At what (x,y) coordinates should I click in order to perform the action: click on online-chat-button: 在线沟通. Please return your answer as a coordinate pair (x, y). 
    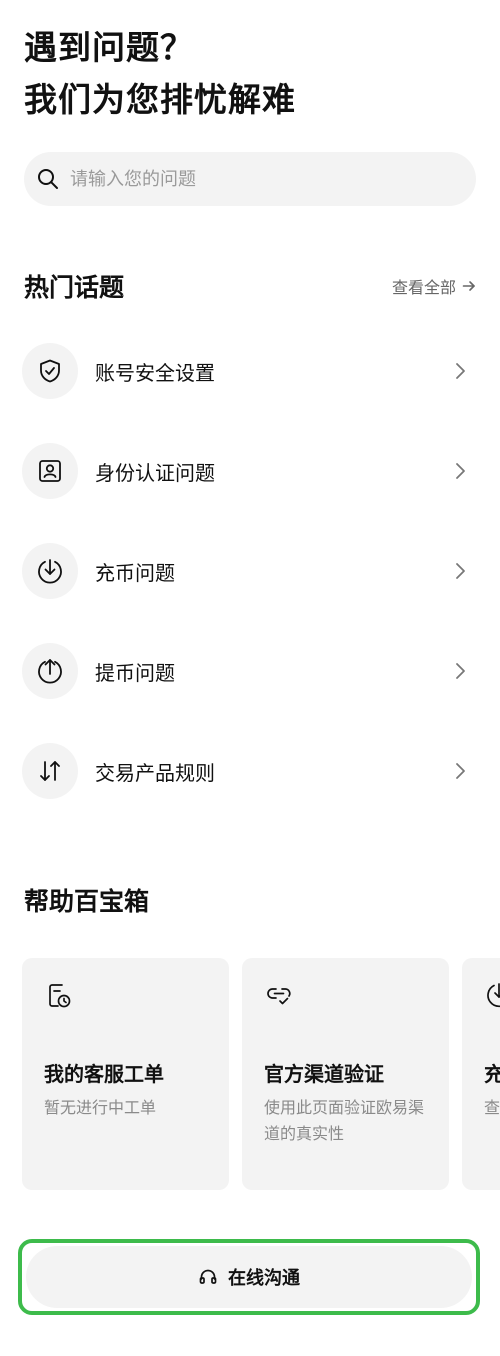
    Looking at the image, I should click on (249, 1277).